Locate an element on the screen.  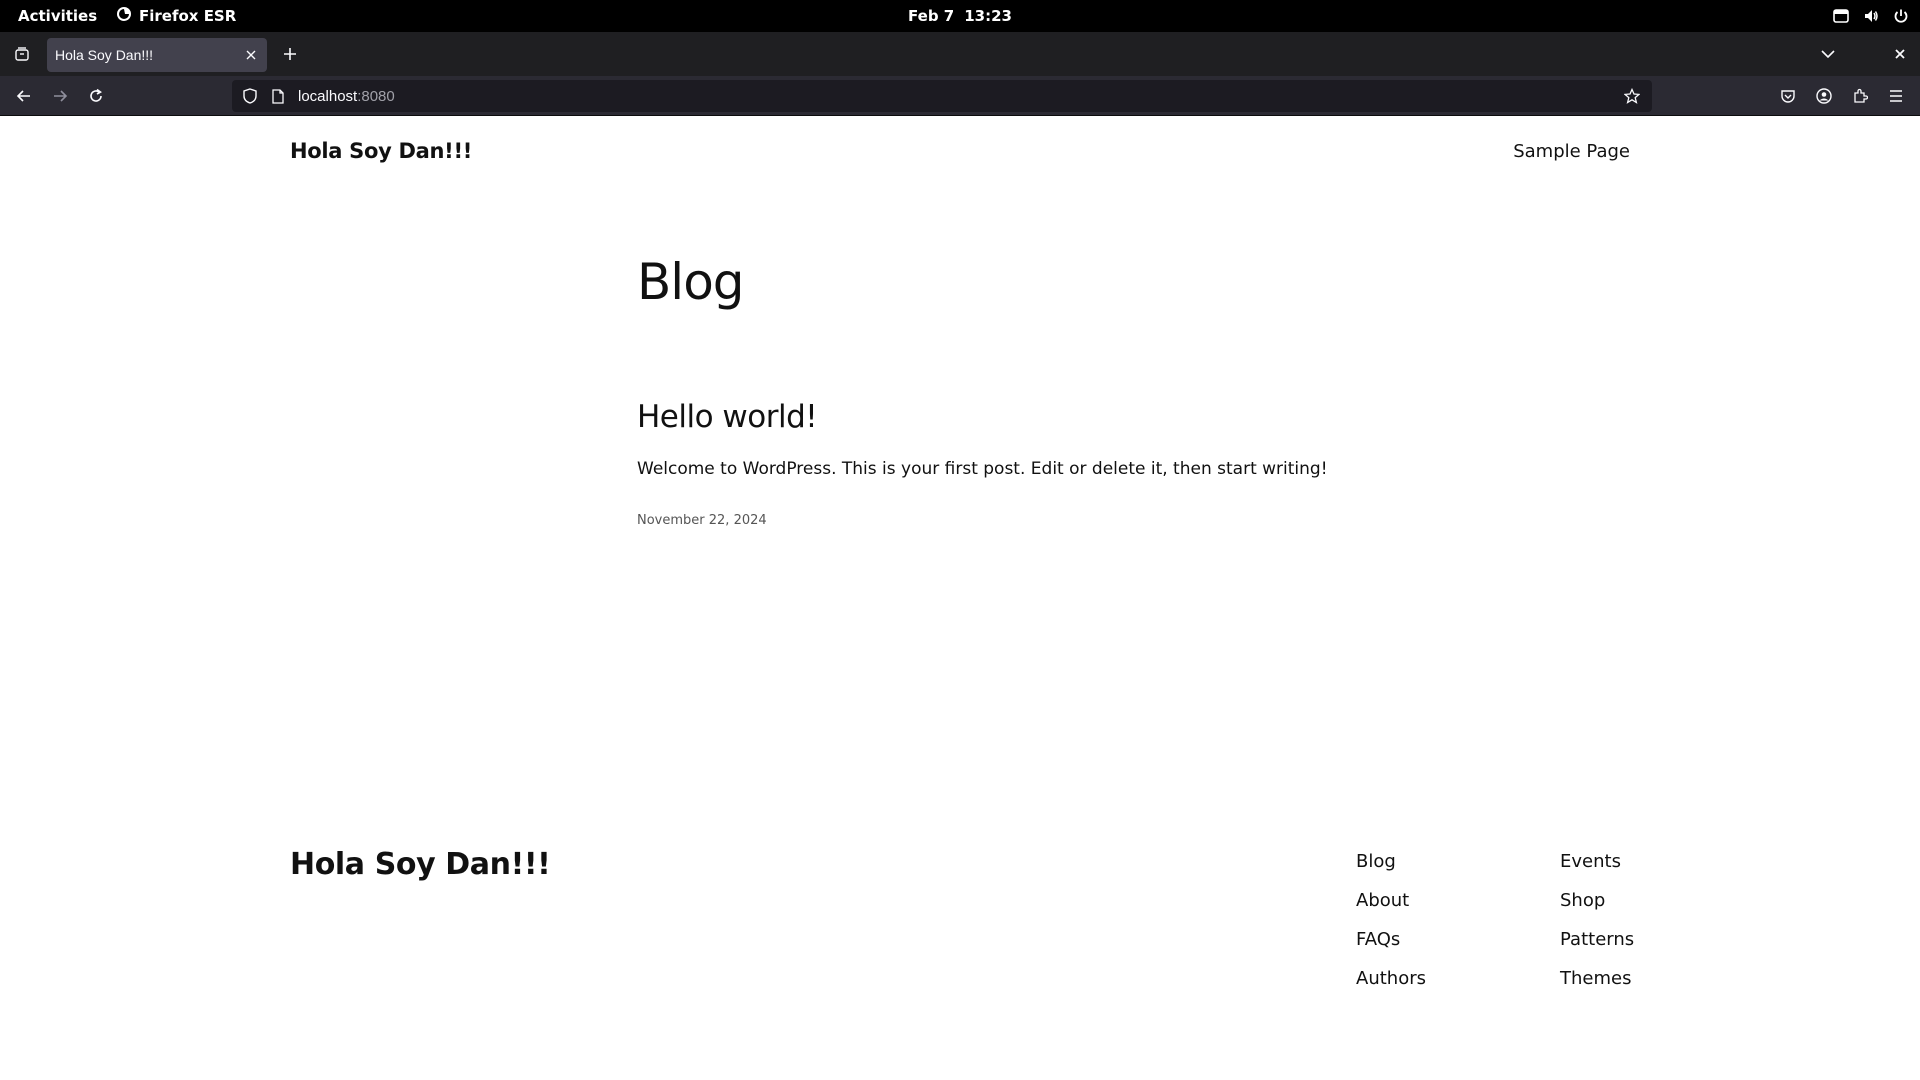
system-top-bar: Activities Firefox ESR Feb 7 13:23 is located at coordinates (960, 16).